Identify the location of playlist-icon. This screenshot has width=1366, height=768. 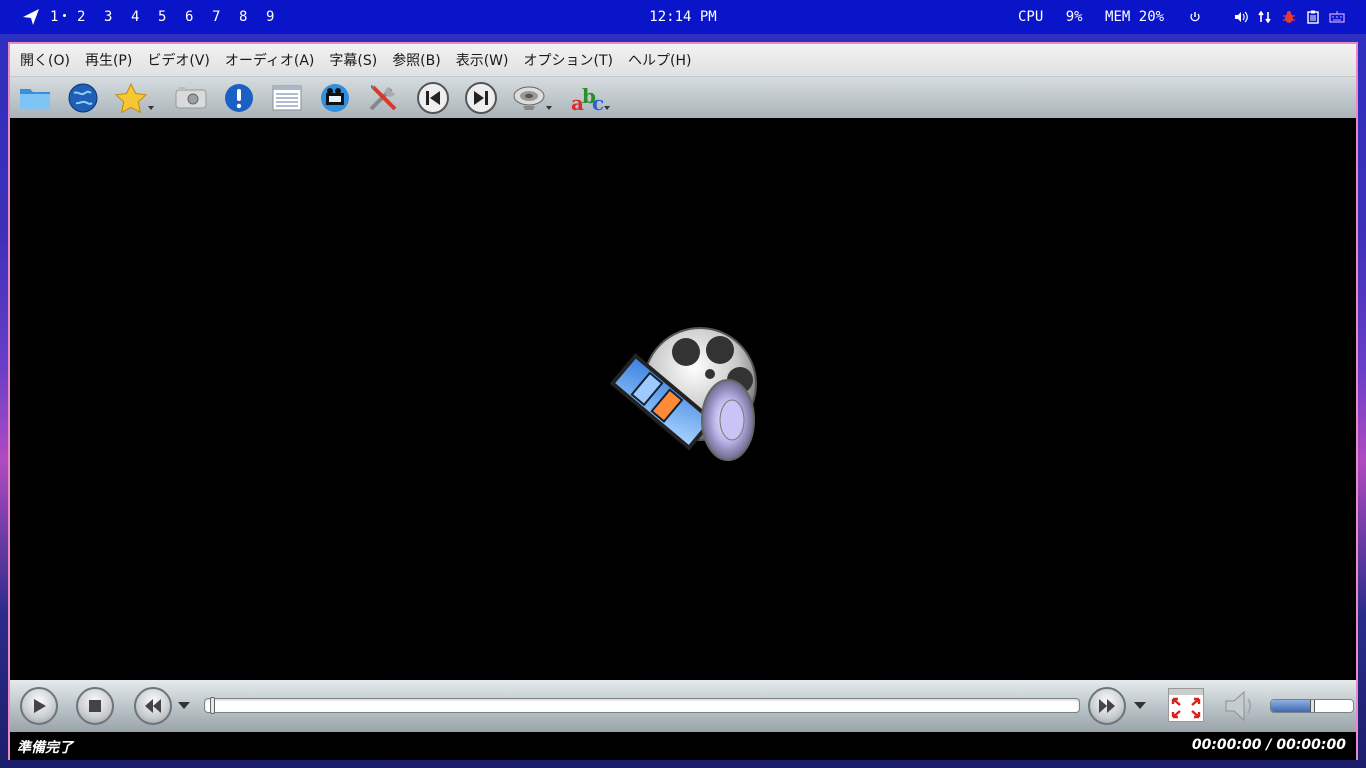
(287, 98).